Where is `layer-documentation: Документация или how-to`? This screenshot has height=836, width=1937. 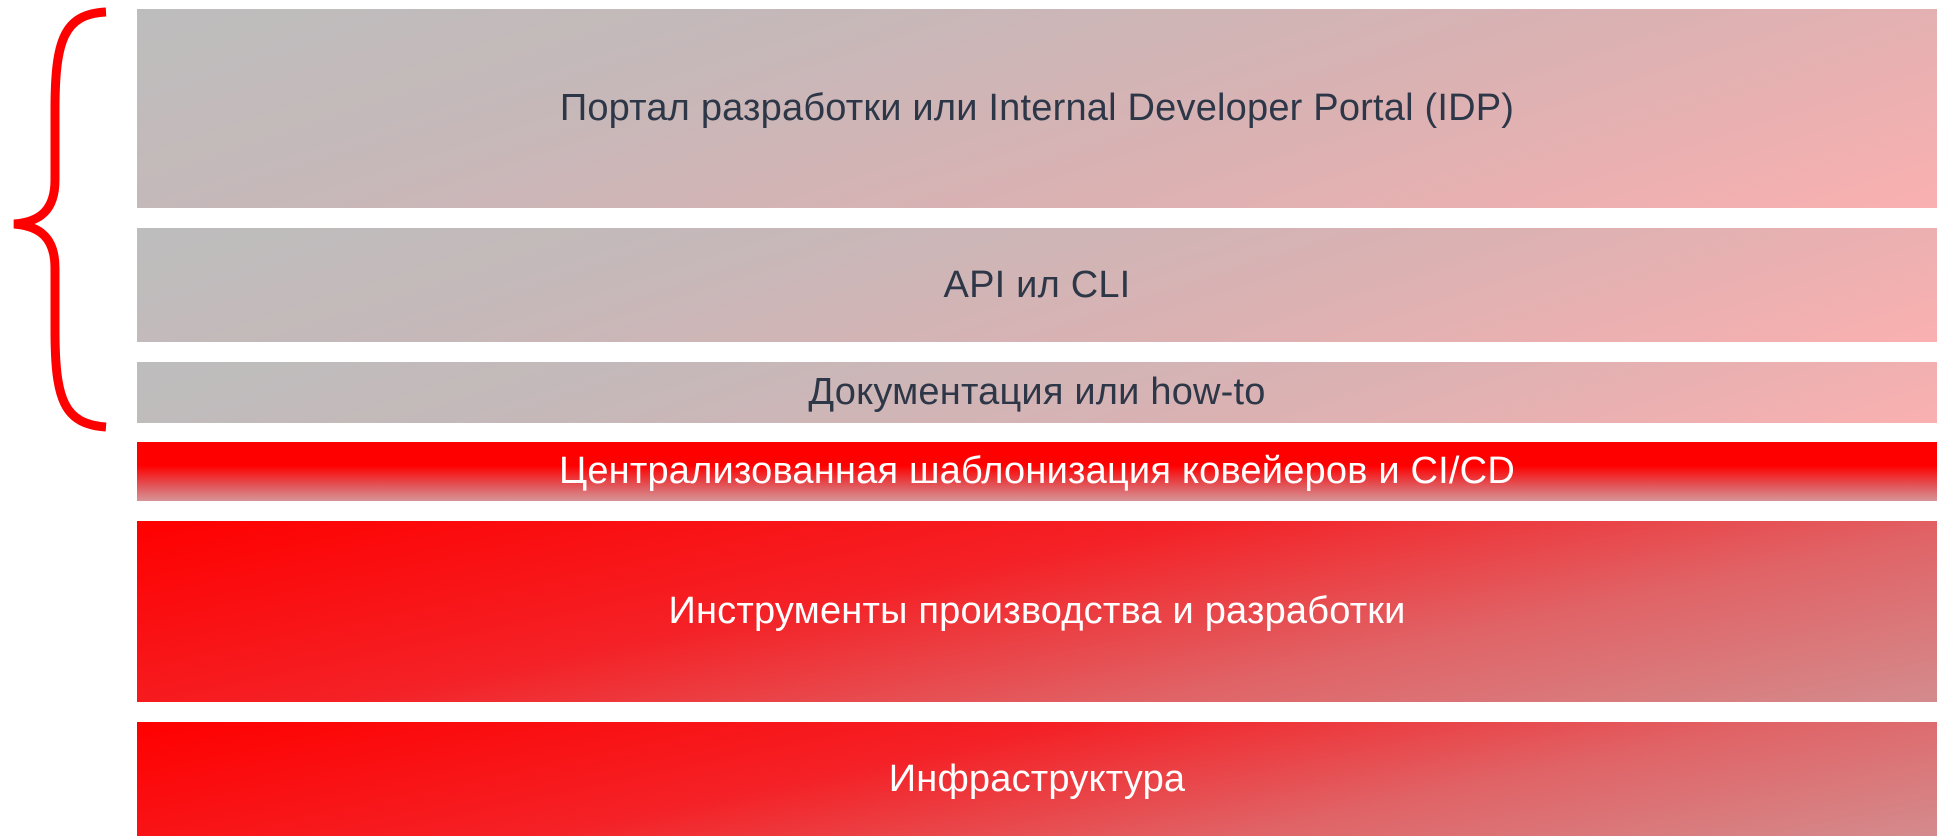
layer-documentation: Документация или how-to is located at coordinates (1037, 392).